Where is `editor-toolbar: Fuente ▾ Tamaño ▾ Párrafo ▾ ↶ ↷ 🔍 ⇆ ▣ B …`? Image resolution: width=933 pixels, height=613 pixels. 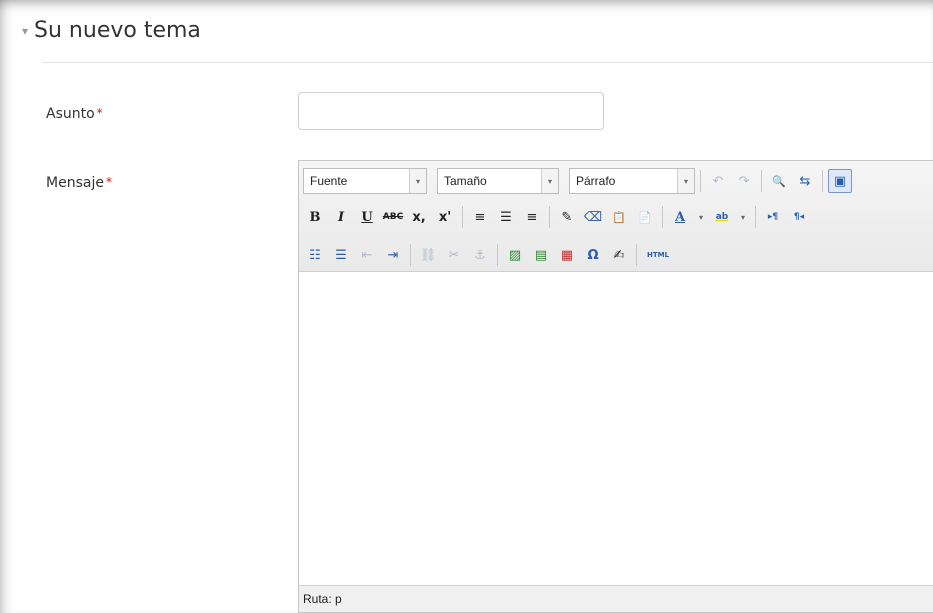 editor-toolbar: Fuente ▾ Tamaño ▾ Párrafo ▾ ↶ ↷ 🔍 ⇆ ▣ B … is located at coordinates (616, 216).